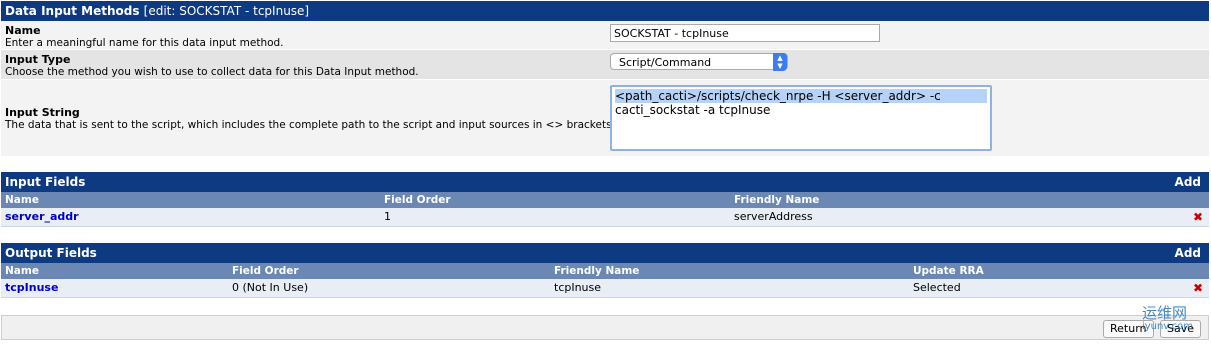 The width and height of the screenshot is (1211, 347). What do you see at coordinates (42, 217) in the screenshot?
I see `input-field-name-link: server_addr` at bounding box center [42, 217].